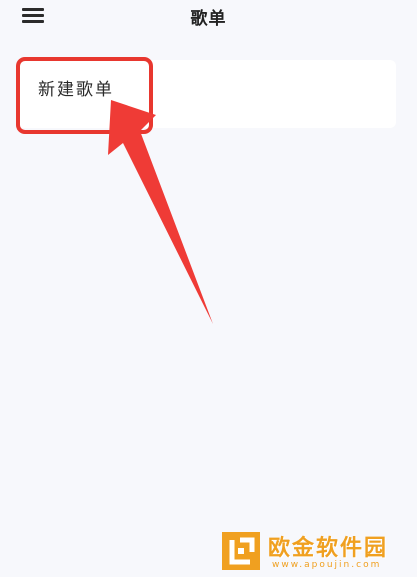  Describe the element at coordinates (327, 565) in the screenshot. I see `watermark-url: www.apoujin.com` at that location.